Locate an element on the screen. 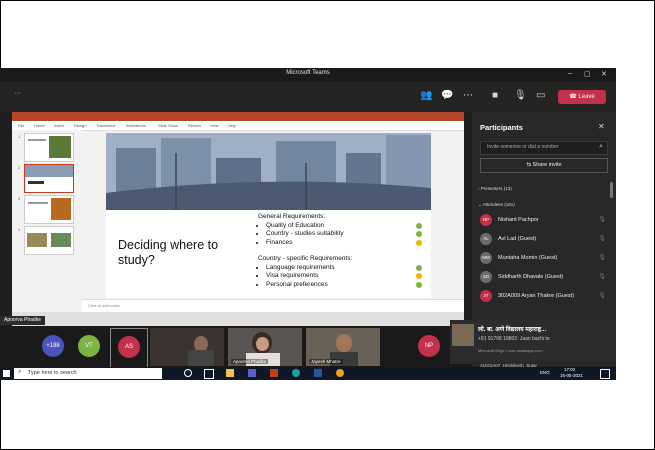  avatar: SD is located at coordinates (486, 277).